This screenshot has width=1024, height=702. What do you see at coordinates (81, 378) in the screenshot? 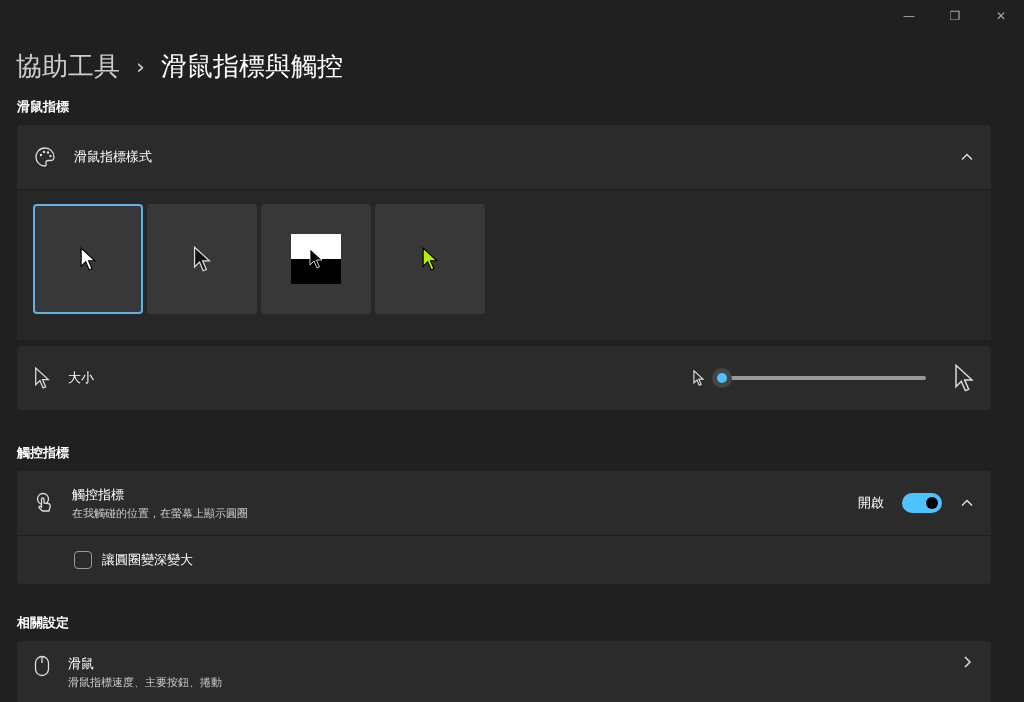
I see `setting-label: 大小` at bounding box center [81, 378].